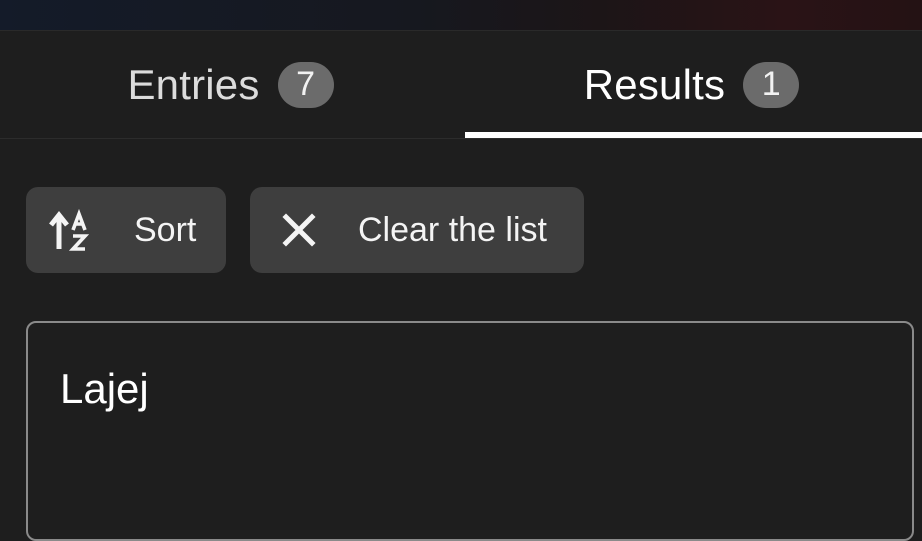 This screenshot has width=922, height=541. What do you see at coordinates (305, 84) in the screenshot?
I see `tab-entries-count-badge: 7` at bounding box center [305, 84].